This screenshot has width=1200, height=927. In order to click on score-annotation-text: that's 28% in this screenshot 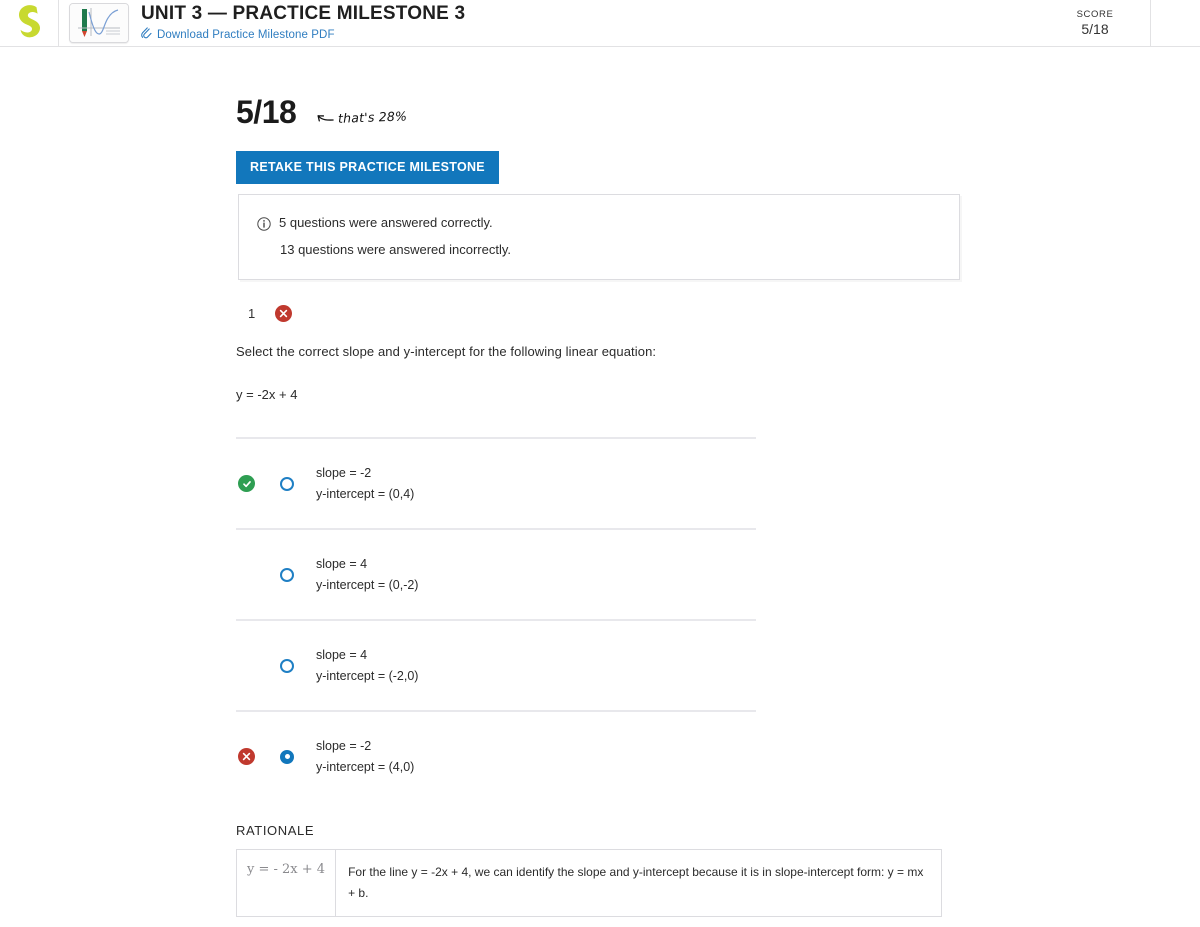, I will do `click(373, 117)`.